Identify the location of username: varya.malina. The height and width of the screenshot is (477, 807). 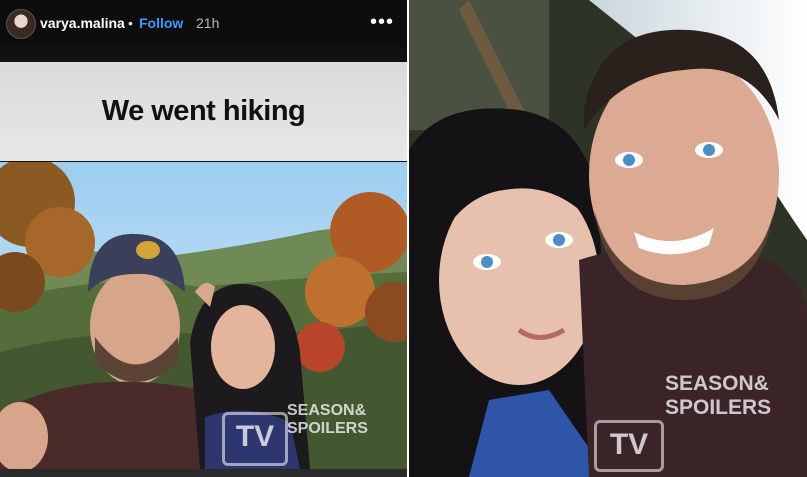
(82, 23).